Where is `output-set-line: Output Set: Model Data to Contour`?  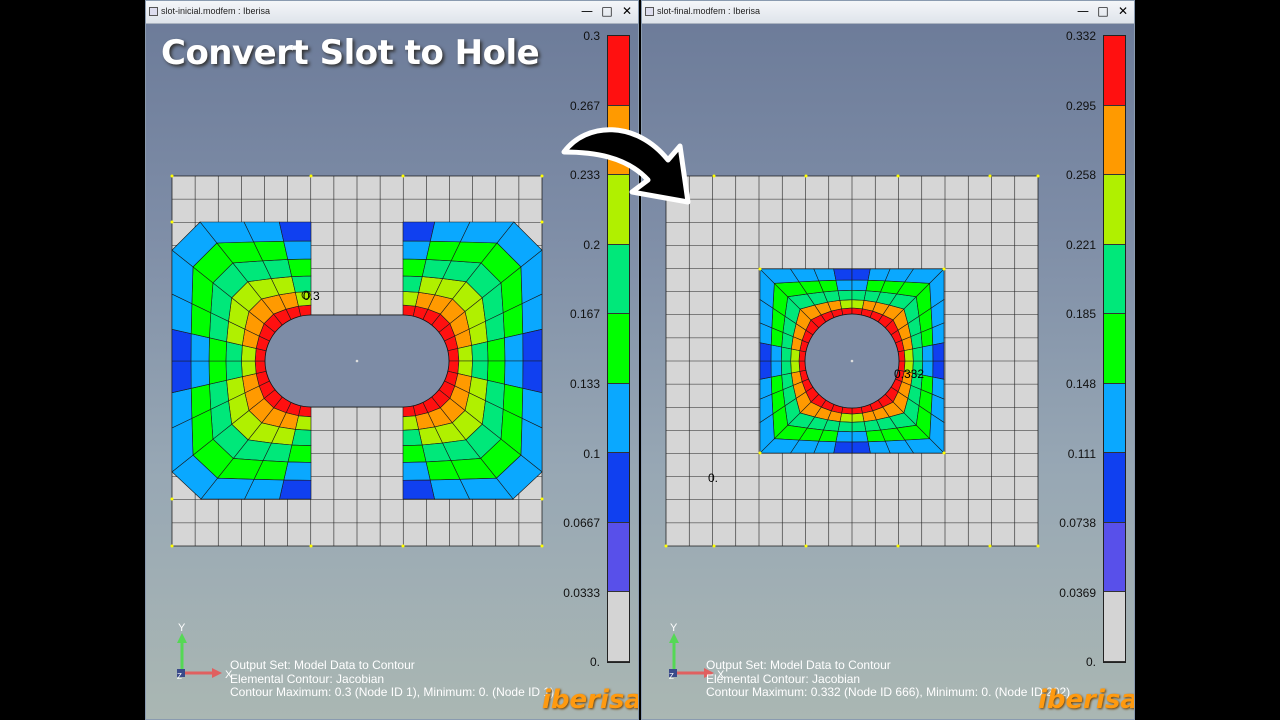 output-set-line: Output Set: Model Data to Contour is located at coordinates (798, 665).